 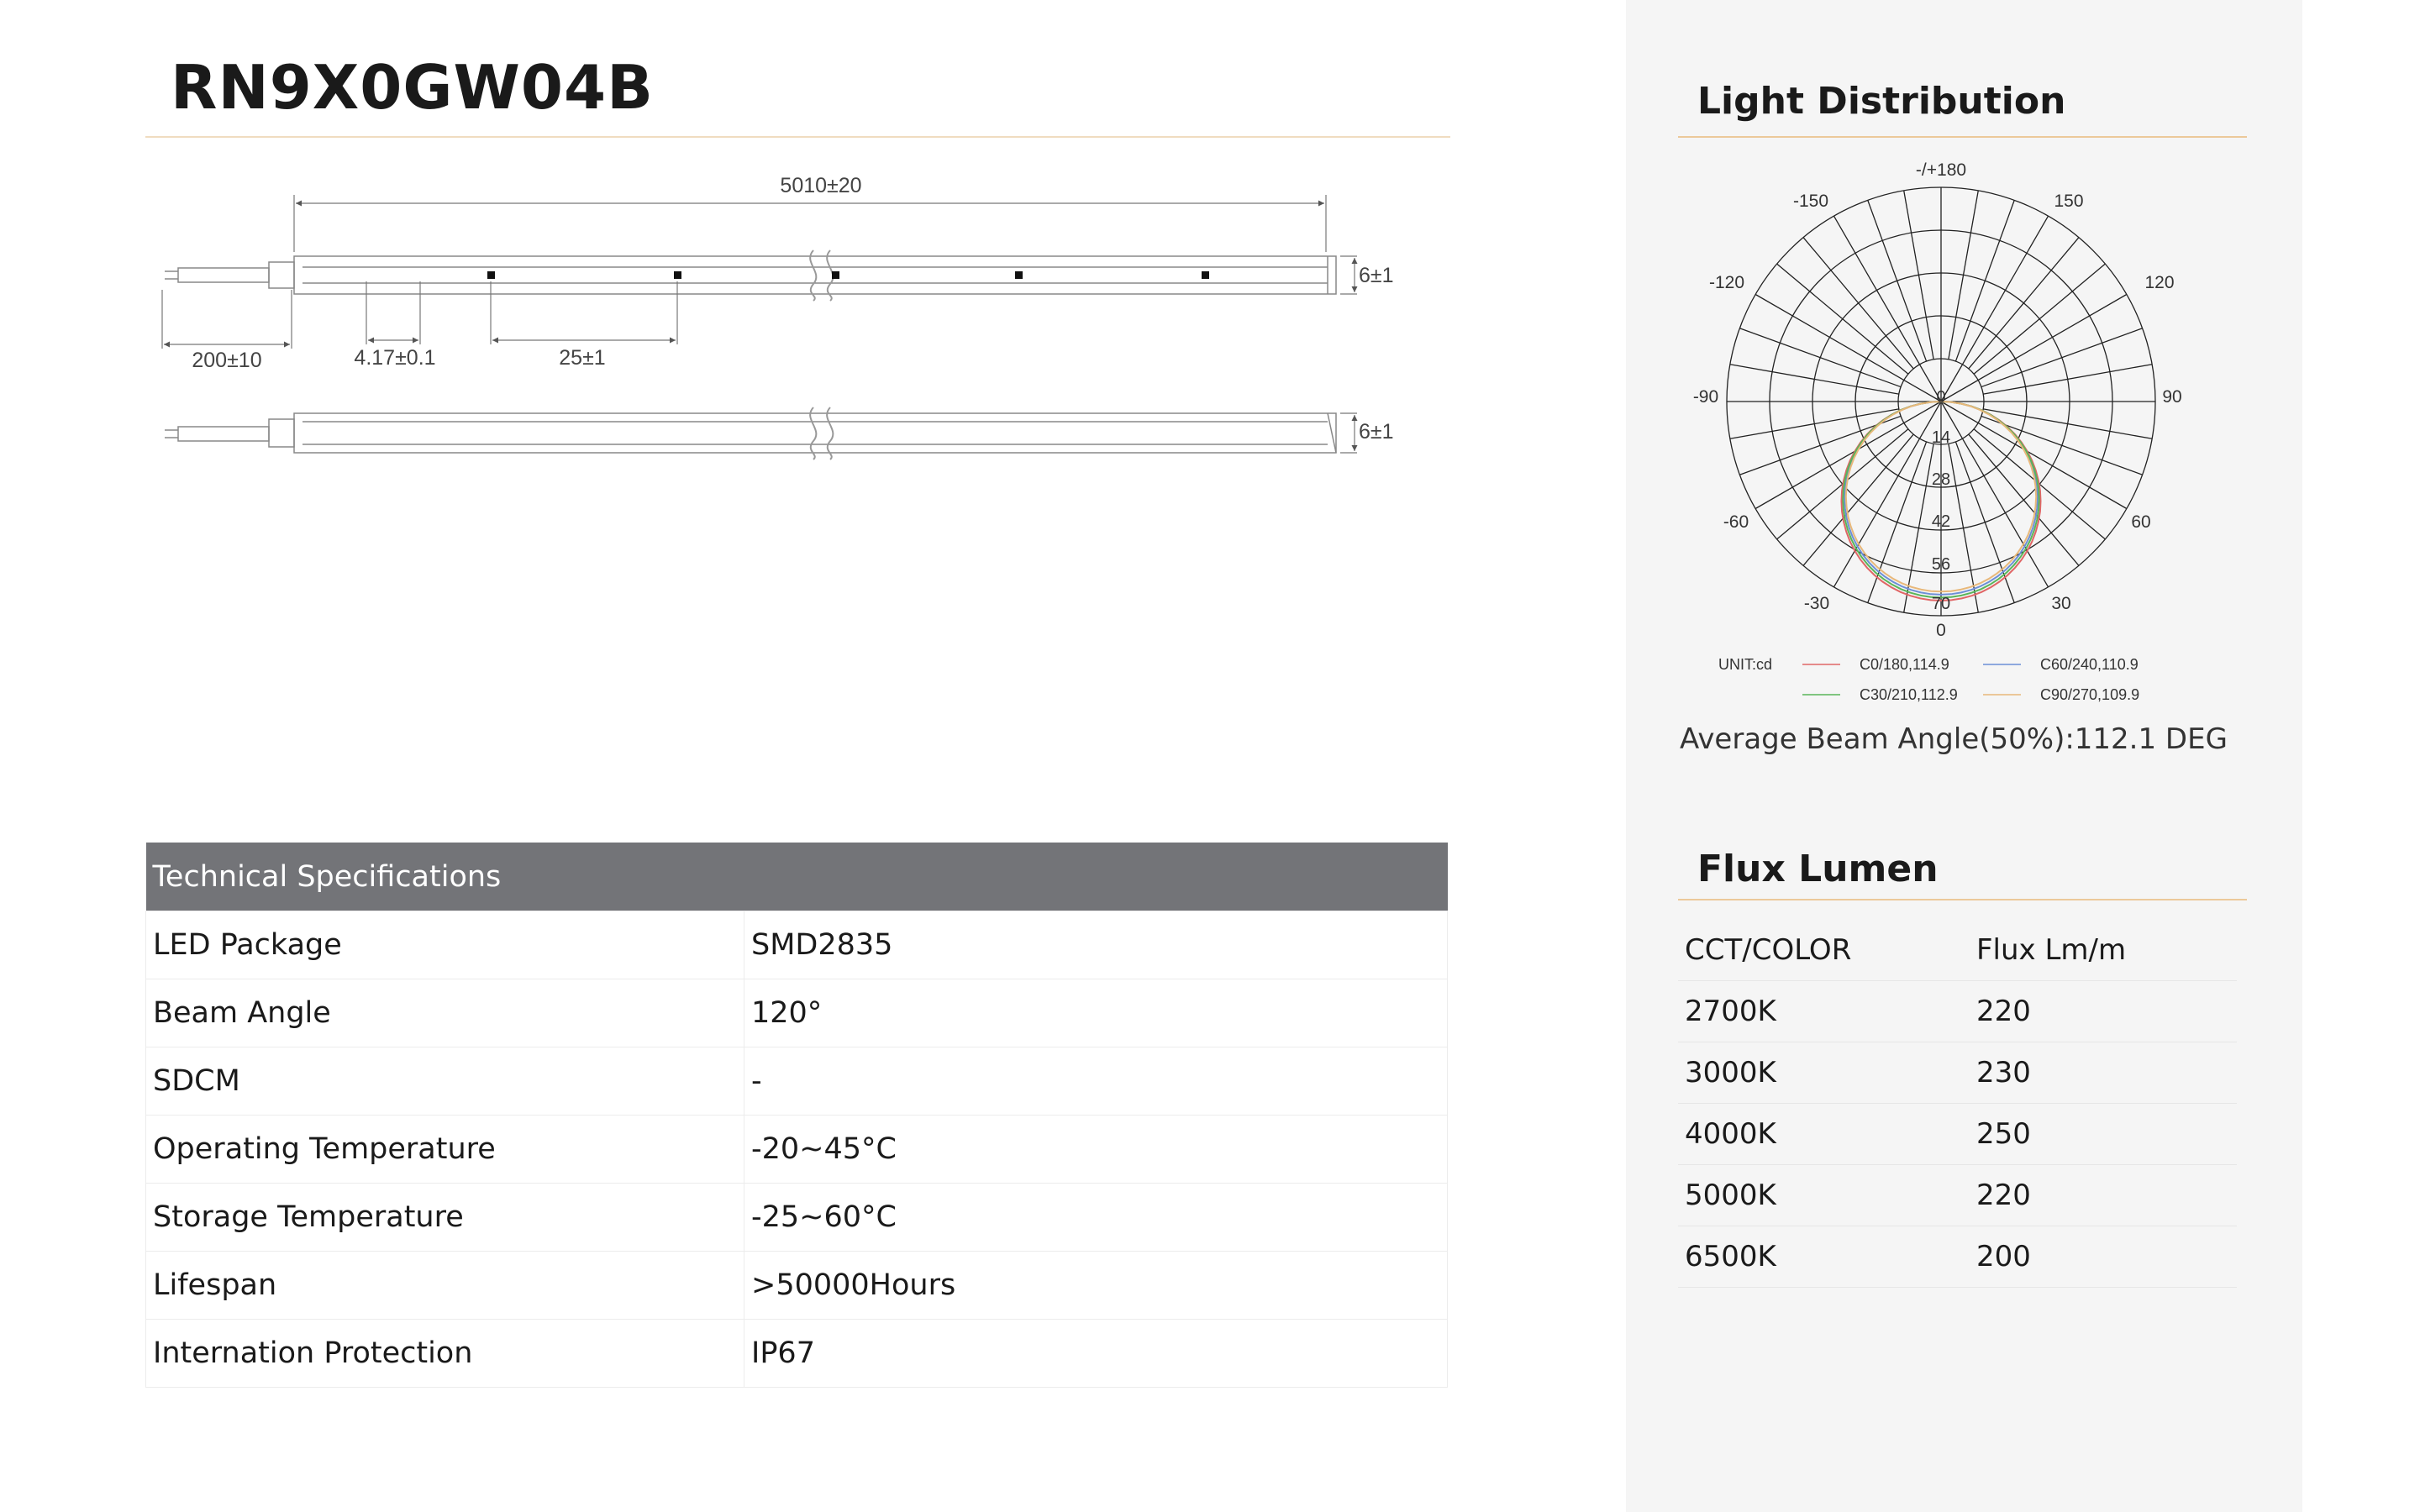 I want to click on flux-cct: 4000K, so click(x=1824, y=1134).